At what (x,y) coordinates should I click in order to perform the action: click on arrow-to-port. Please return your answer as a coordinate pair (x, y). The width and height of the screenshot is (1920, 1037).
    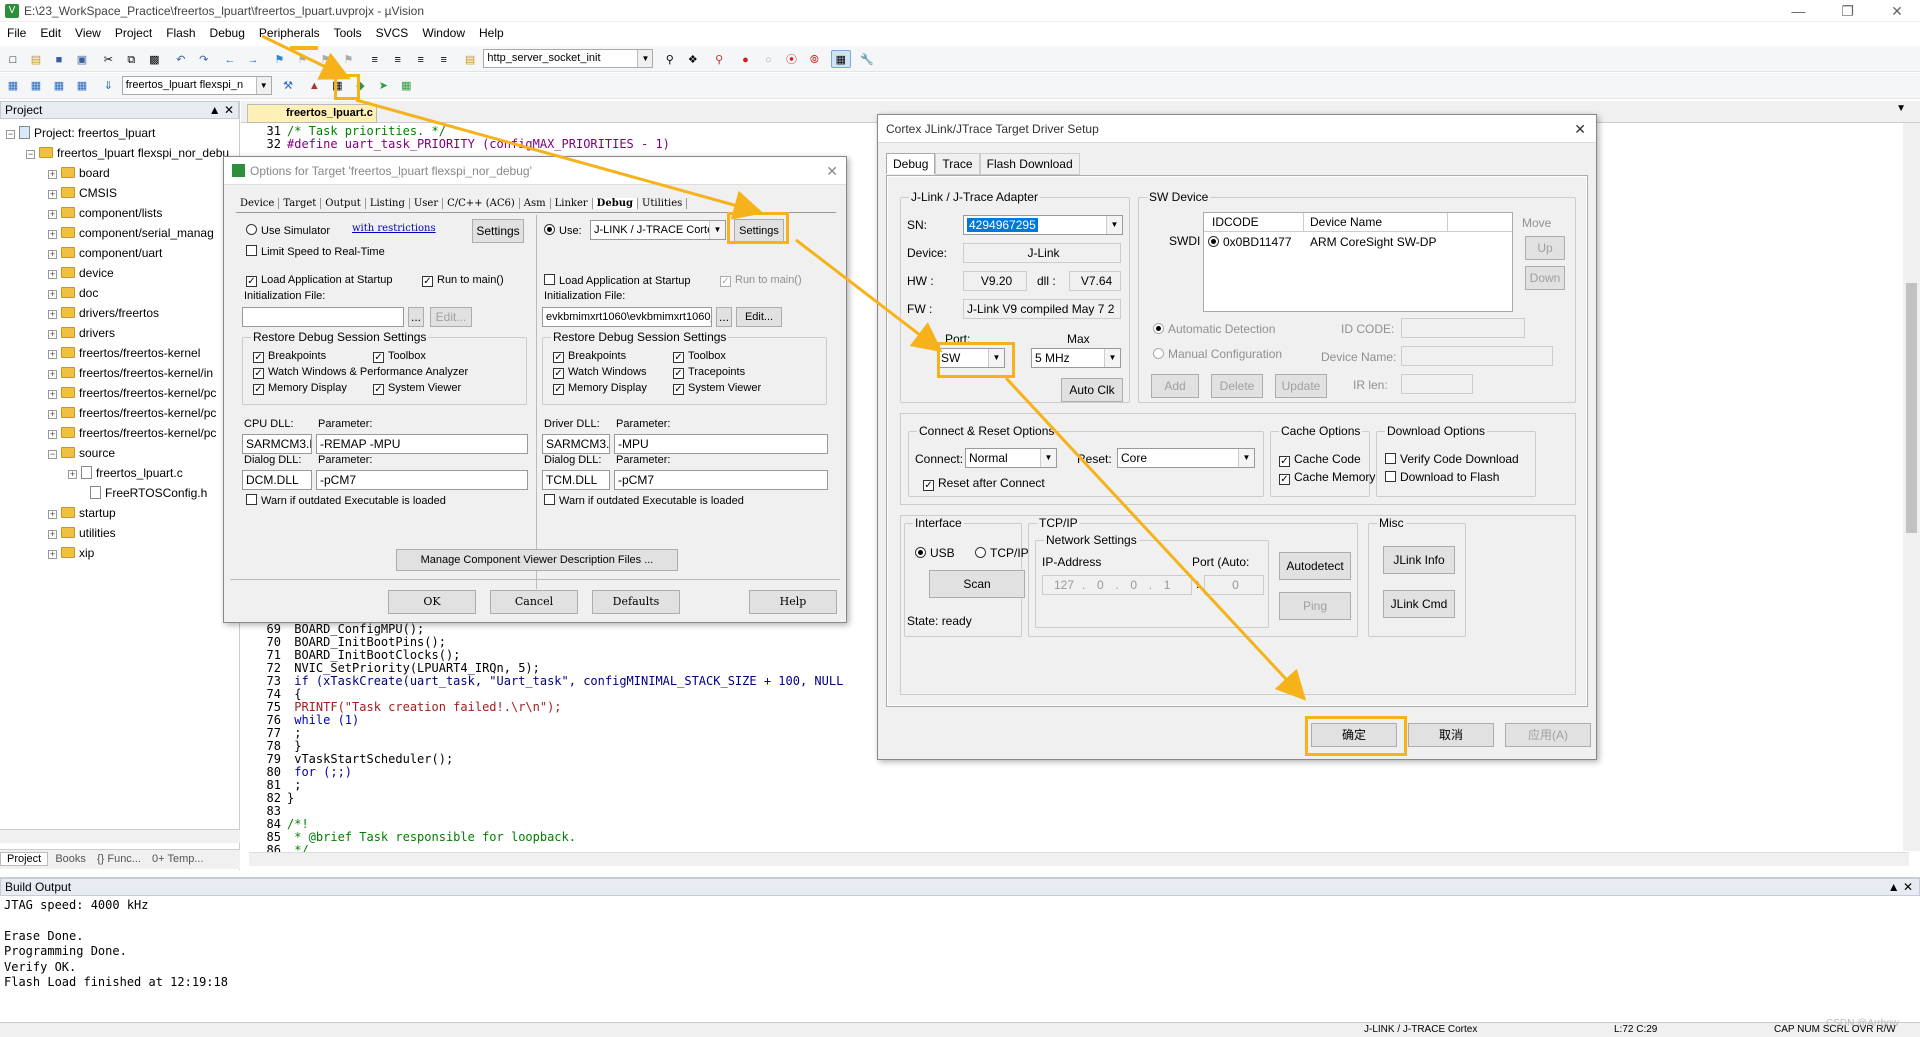
    Looking at the image, I should click on (869, 295).